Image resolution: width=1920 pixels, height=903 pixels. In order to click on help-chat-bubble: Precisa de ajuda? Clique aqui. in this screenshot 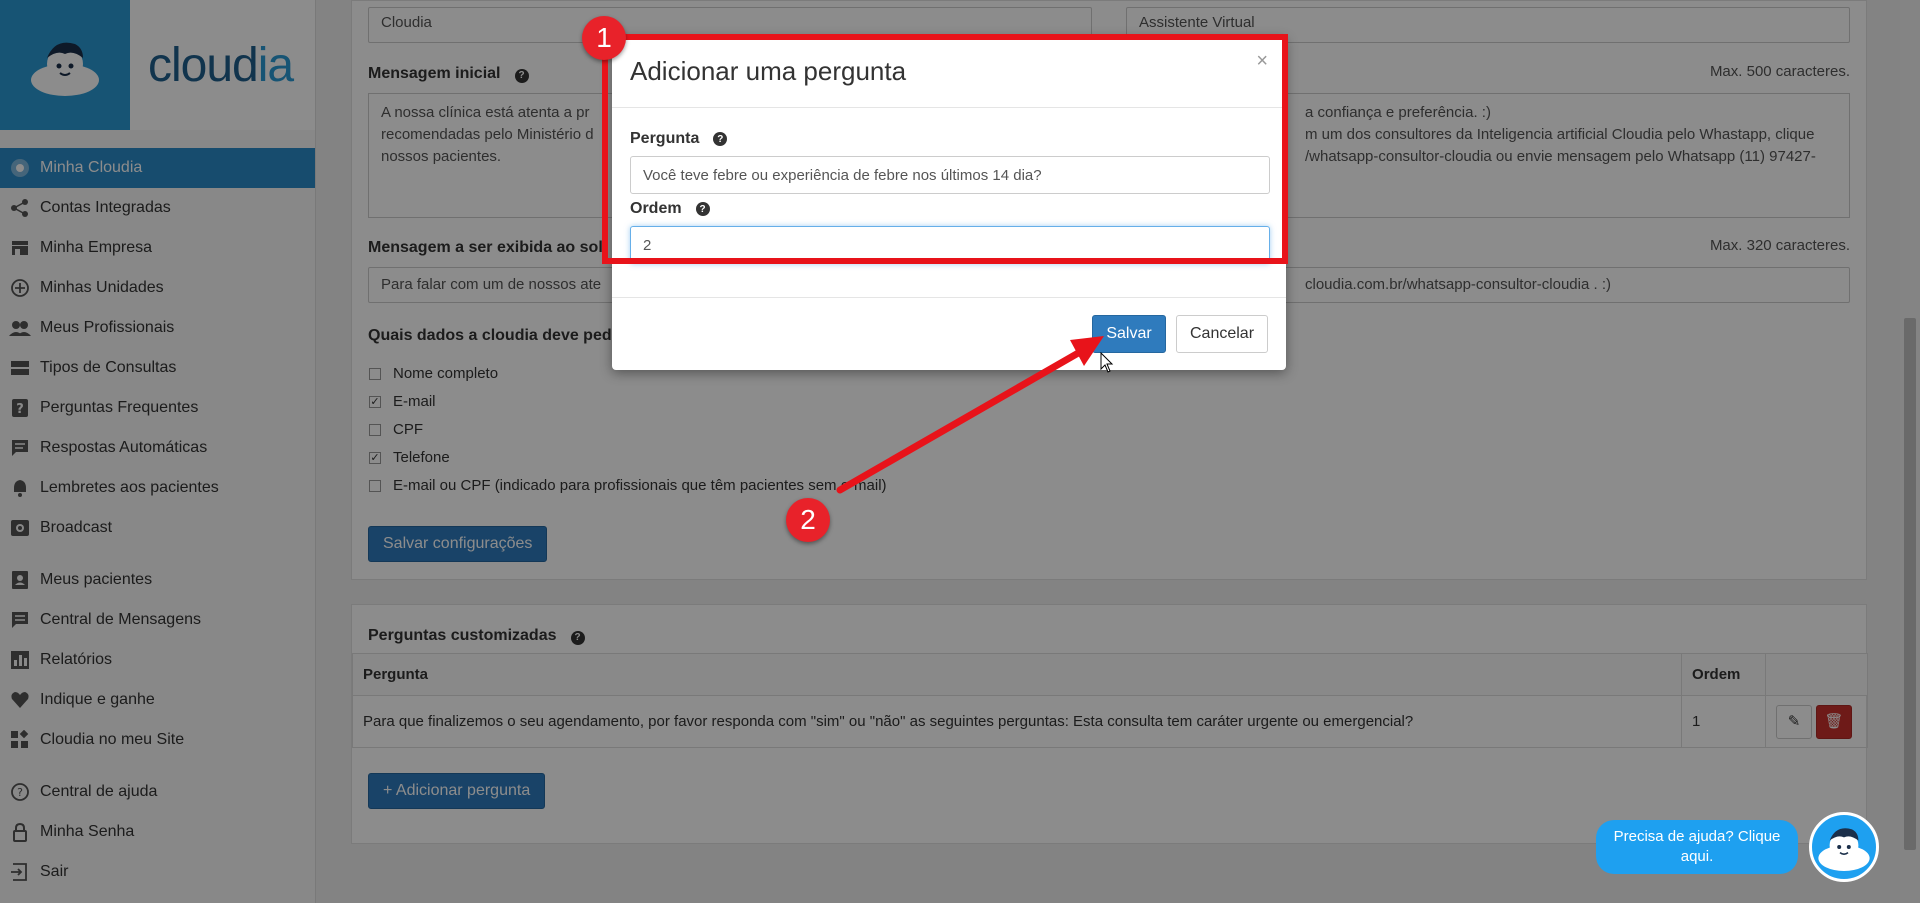, I will do `click(1697, 847)`.